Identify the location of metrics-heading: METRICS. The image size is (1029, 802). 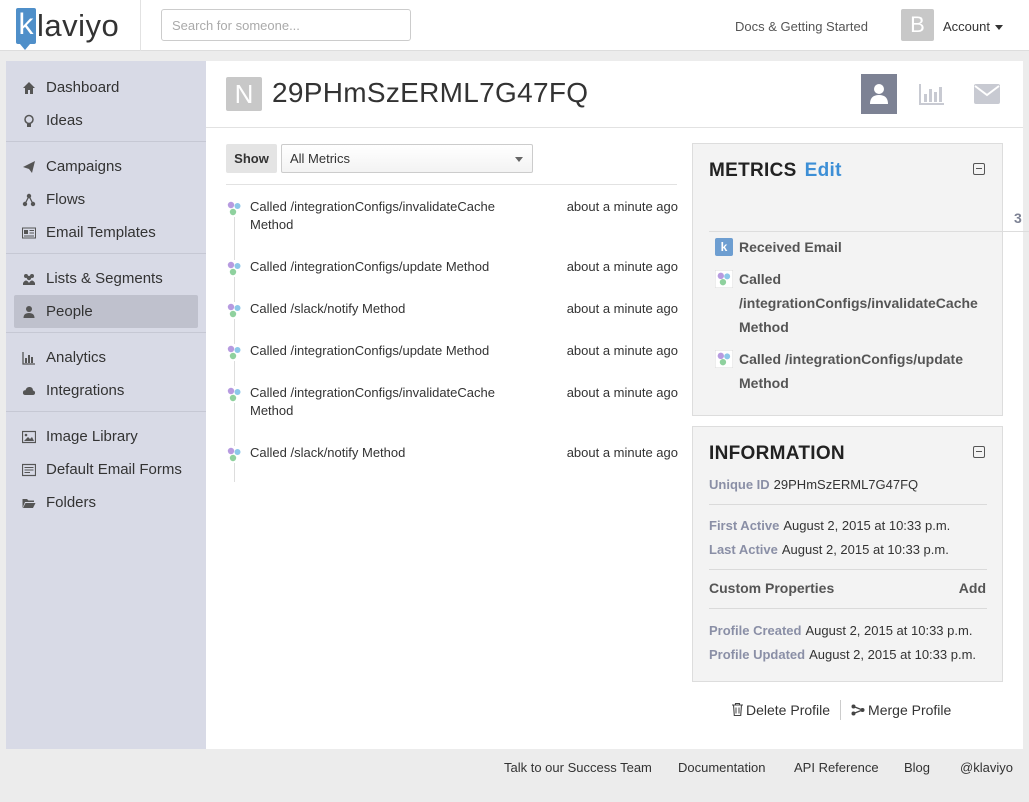
(753, 170).